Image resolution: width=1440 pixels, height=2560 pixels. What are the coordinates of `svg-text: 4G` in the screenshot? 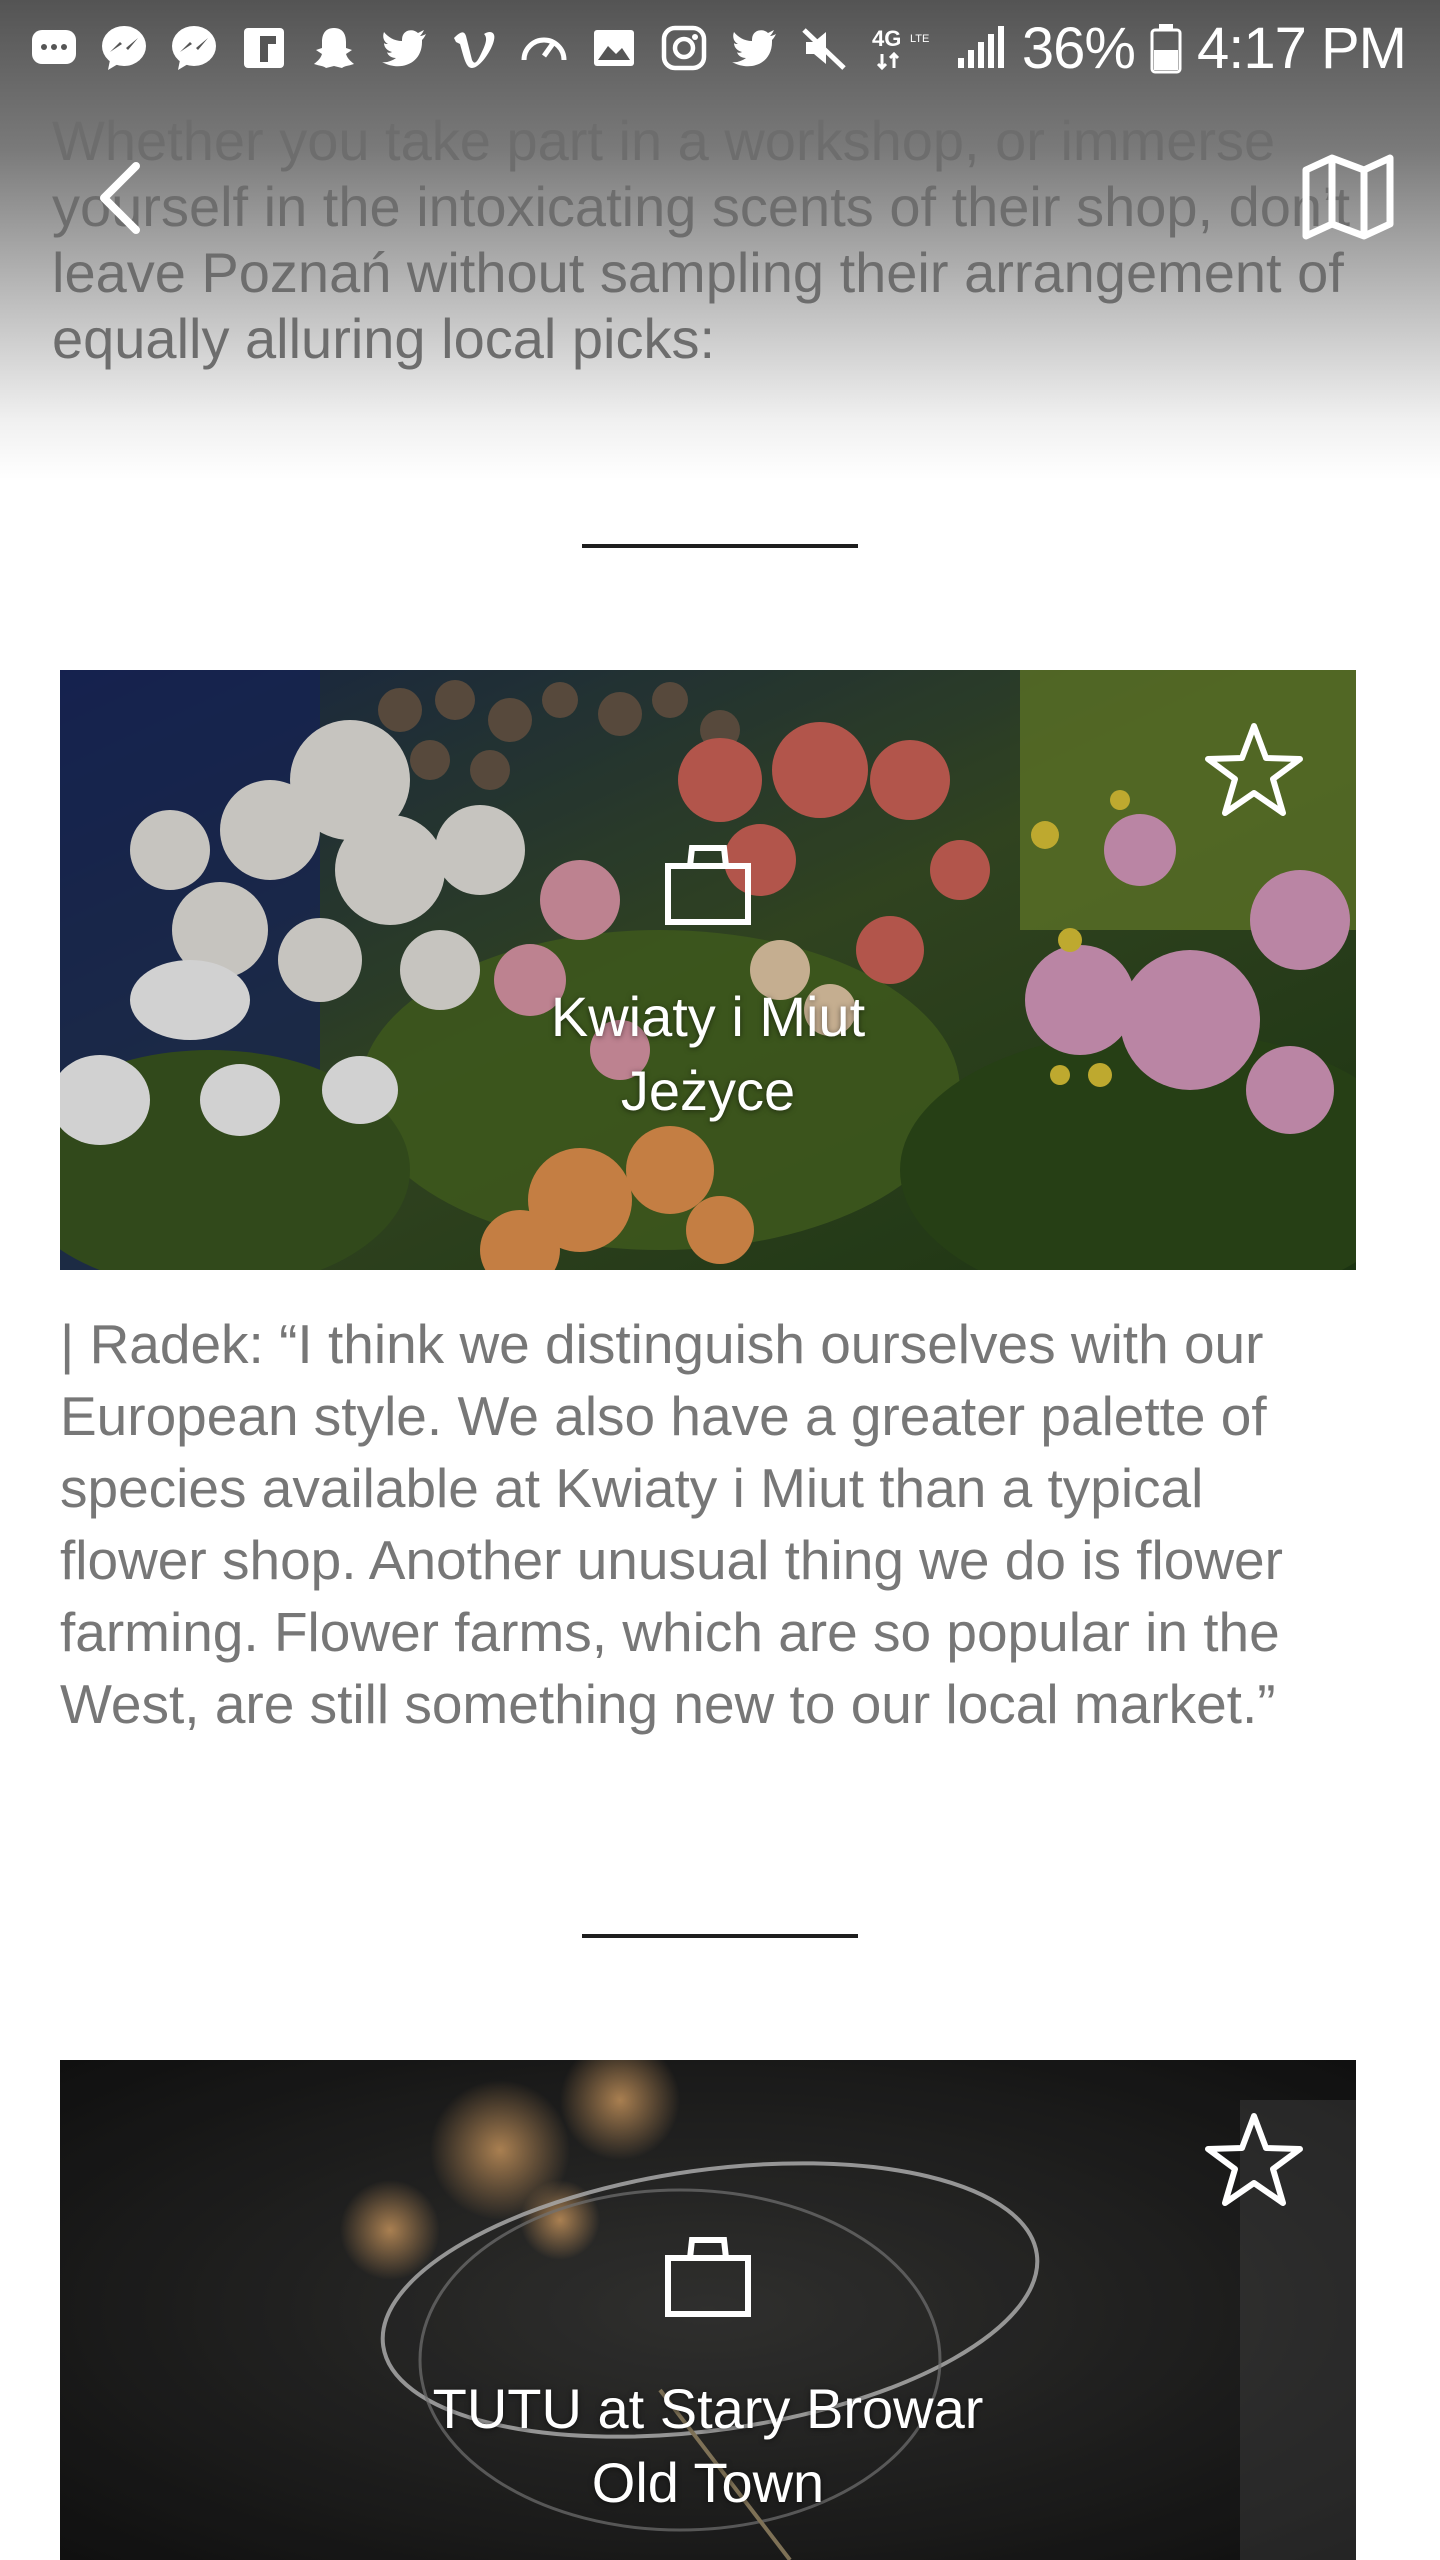 It's located at (886, 38).